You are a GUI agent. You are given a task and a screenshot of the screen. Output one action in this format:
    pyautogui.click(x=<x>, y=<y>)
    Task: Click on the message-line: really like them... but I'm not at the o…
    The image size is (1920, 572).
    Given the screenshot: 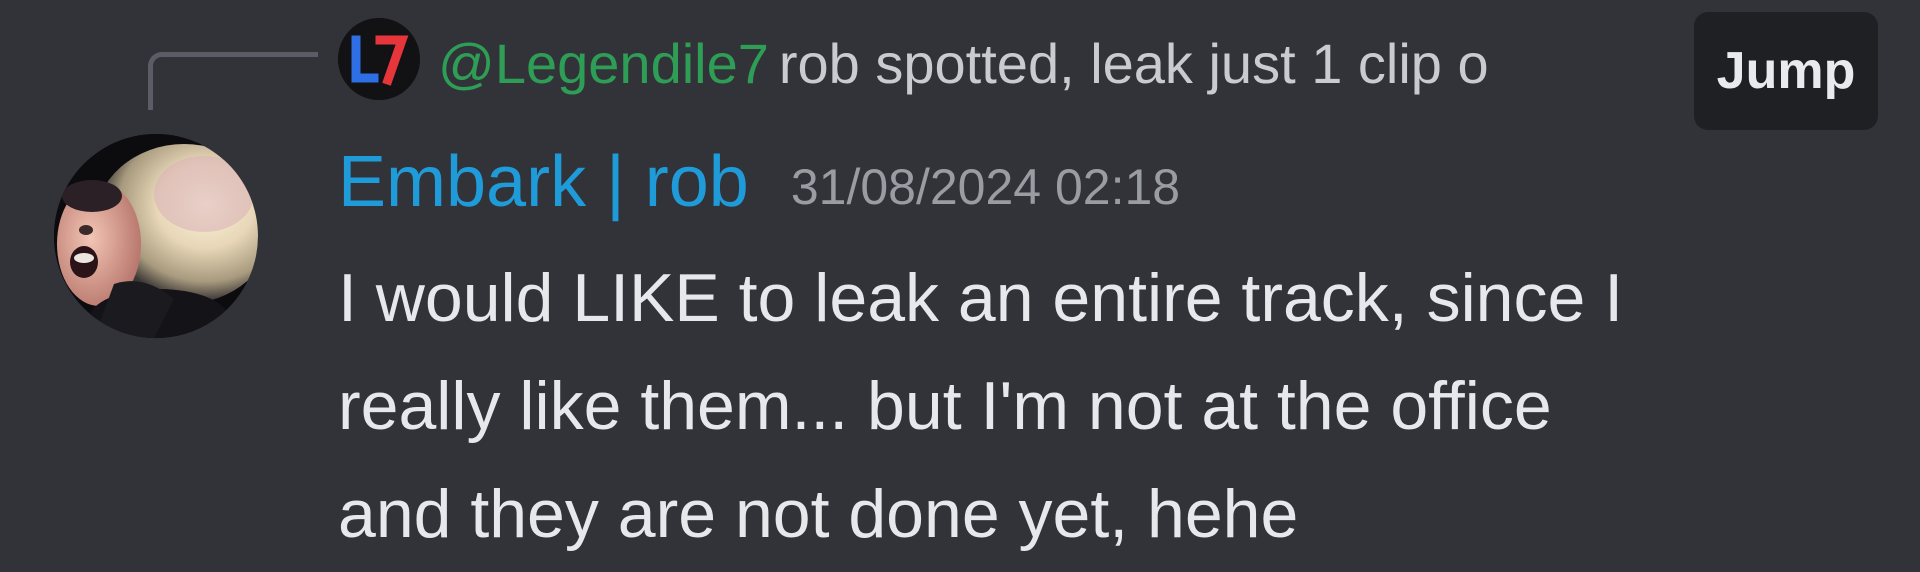 What is the action you would take?
    pyautogui.click(x=945, y=406)
    